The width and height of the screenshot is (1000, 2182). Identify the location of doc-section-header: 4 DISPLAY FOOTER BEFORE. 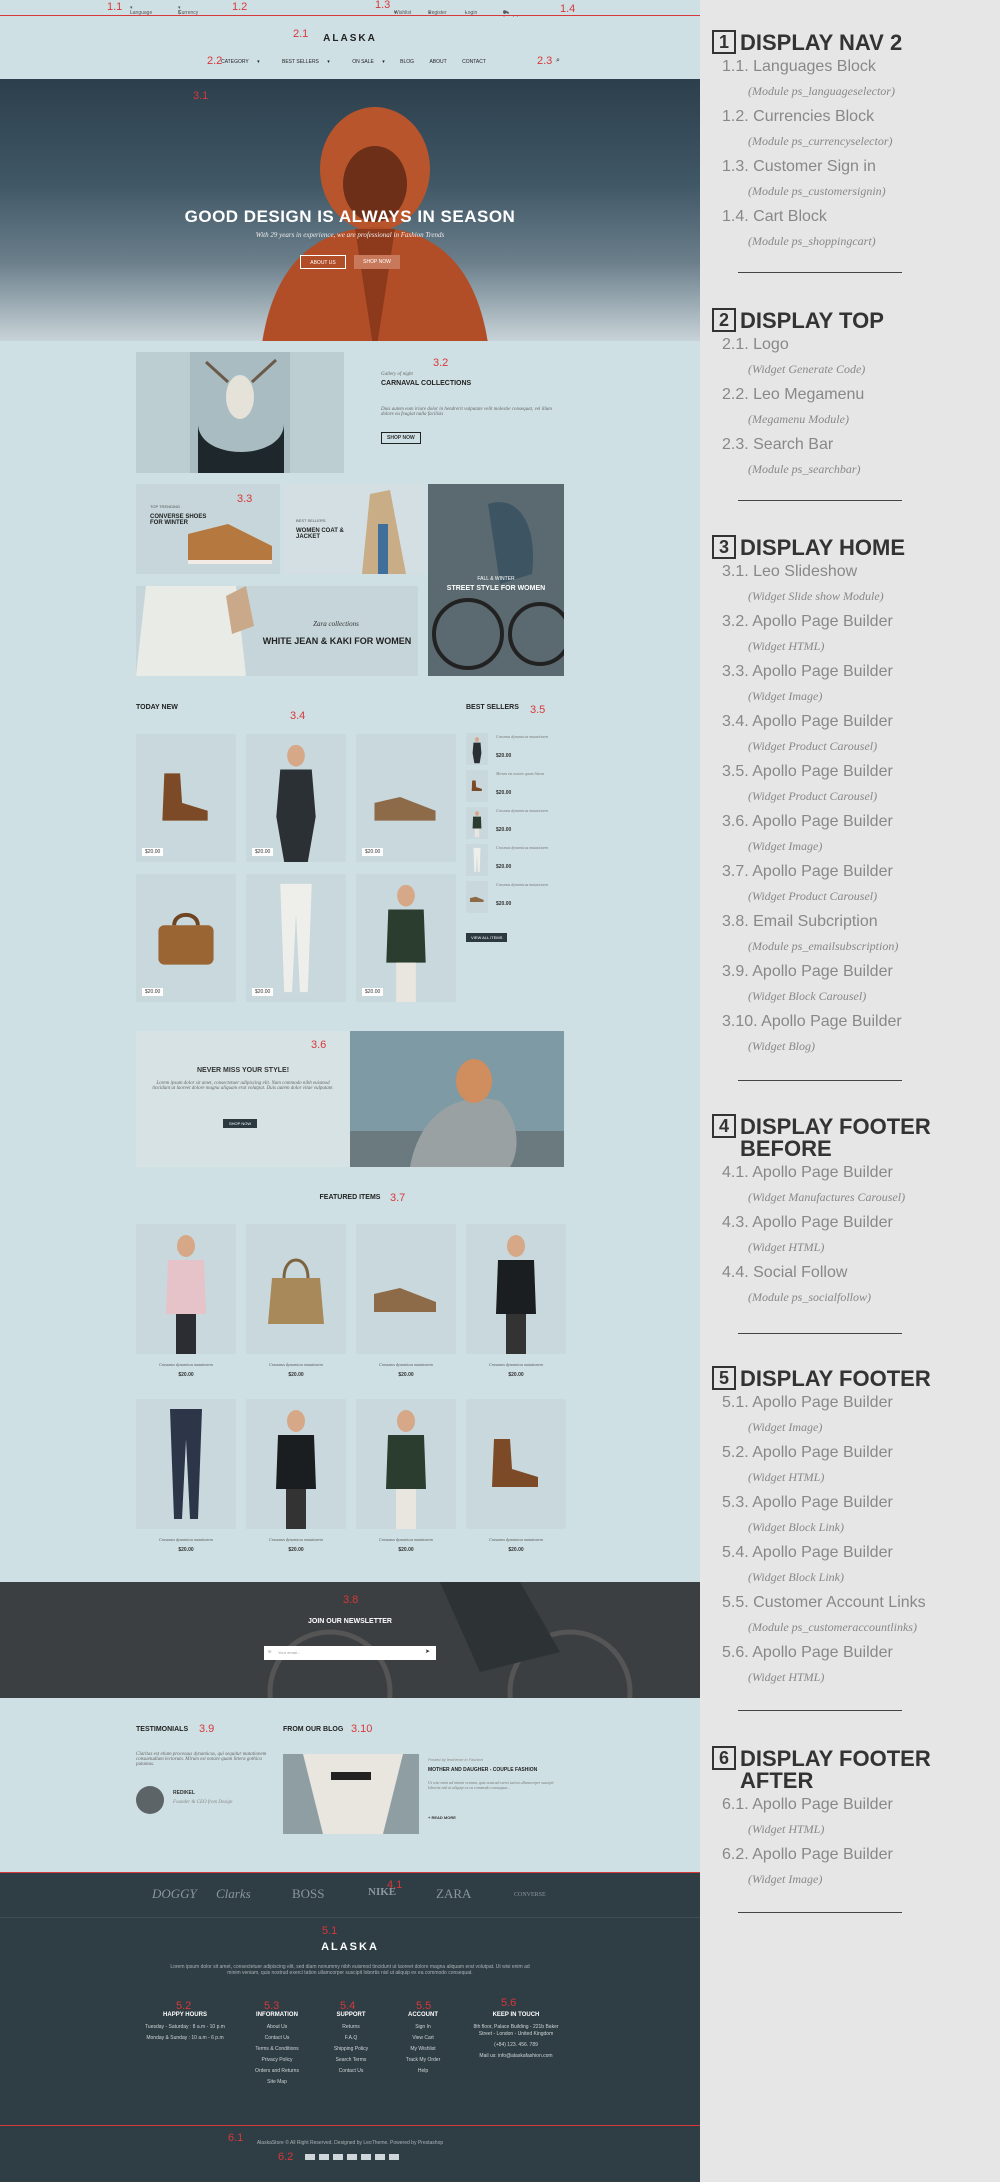
(852, 1137).